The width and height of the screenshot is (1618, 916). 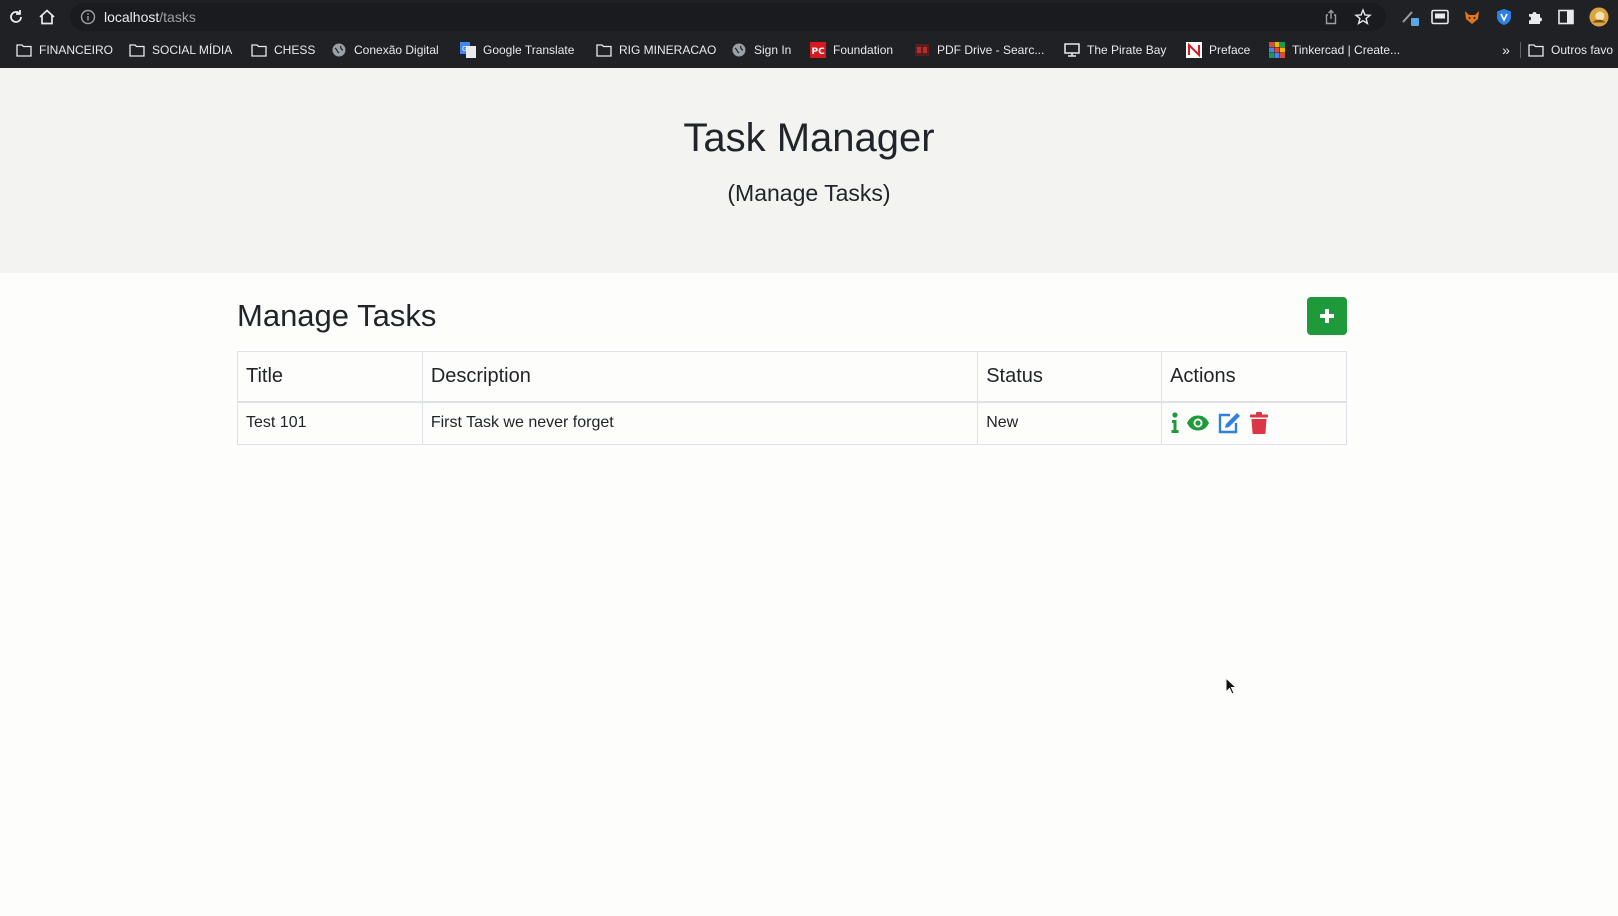 I want to click on task-description-cell: First Task we never forget, so click(x=700, y=423).